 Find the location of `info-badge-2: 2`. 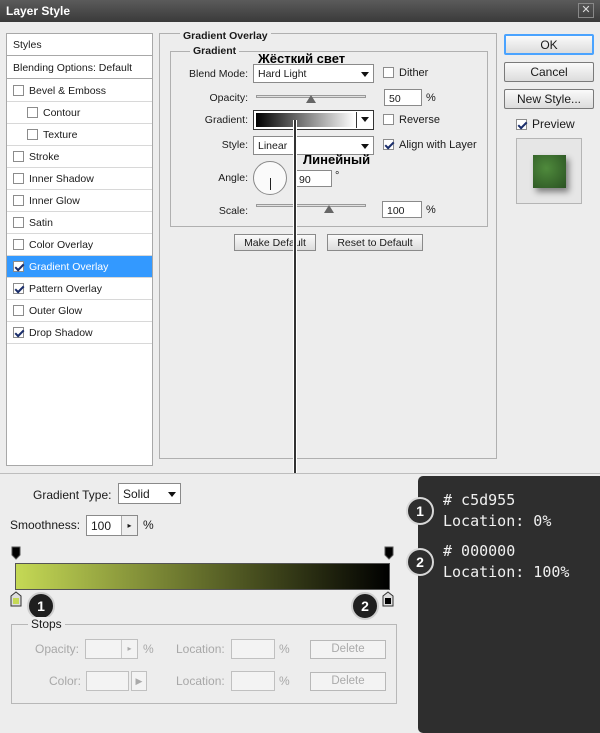

info-badge-2: 2 is located at coordinates (420, 562).